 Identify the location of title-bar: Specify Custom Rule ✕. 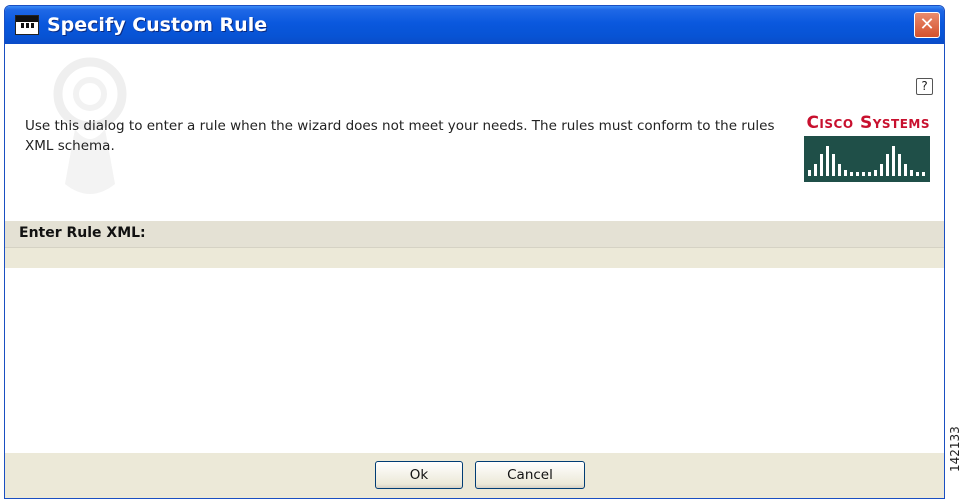
(474, 25).